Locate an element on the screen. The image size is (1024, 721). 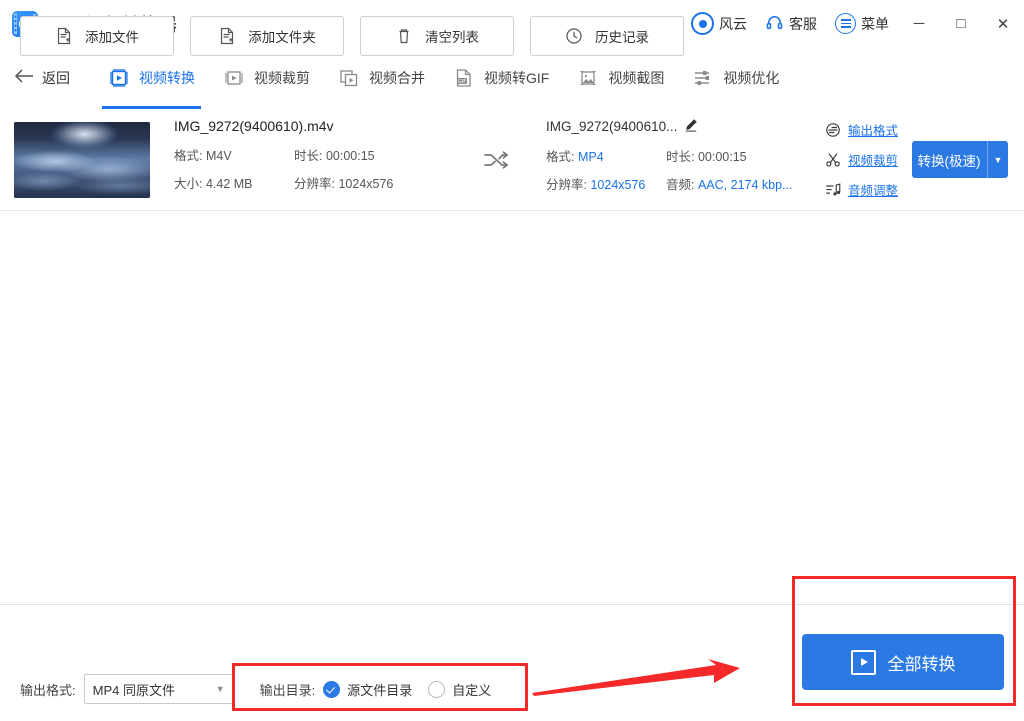
tab-label: 视频裁剪 is located at coordinates (282, 78).